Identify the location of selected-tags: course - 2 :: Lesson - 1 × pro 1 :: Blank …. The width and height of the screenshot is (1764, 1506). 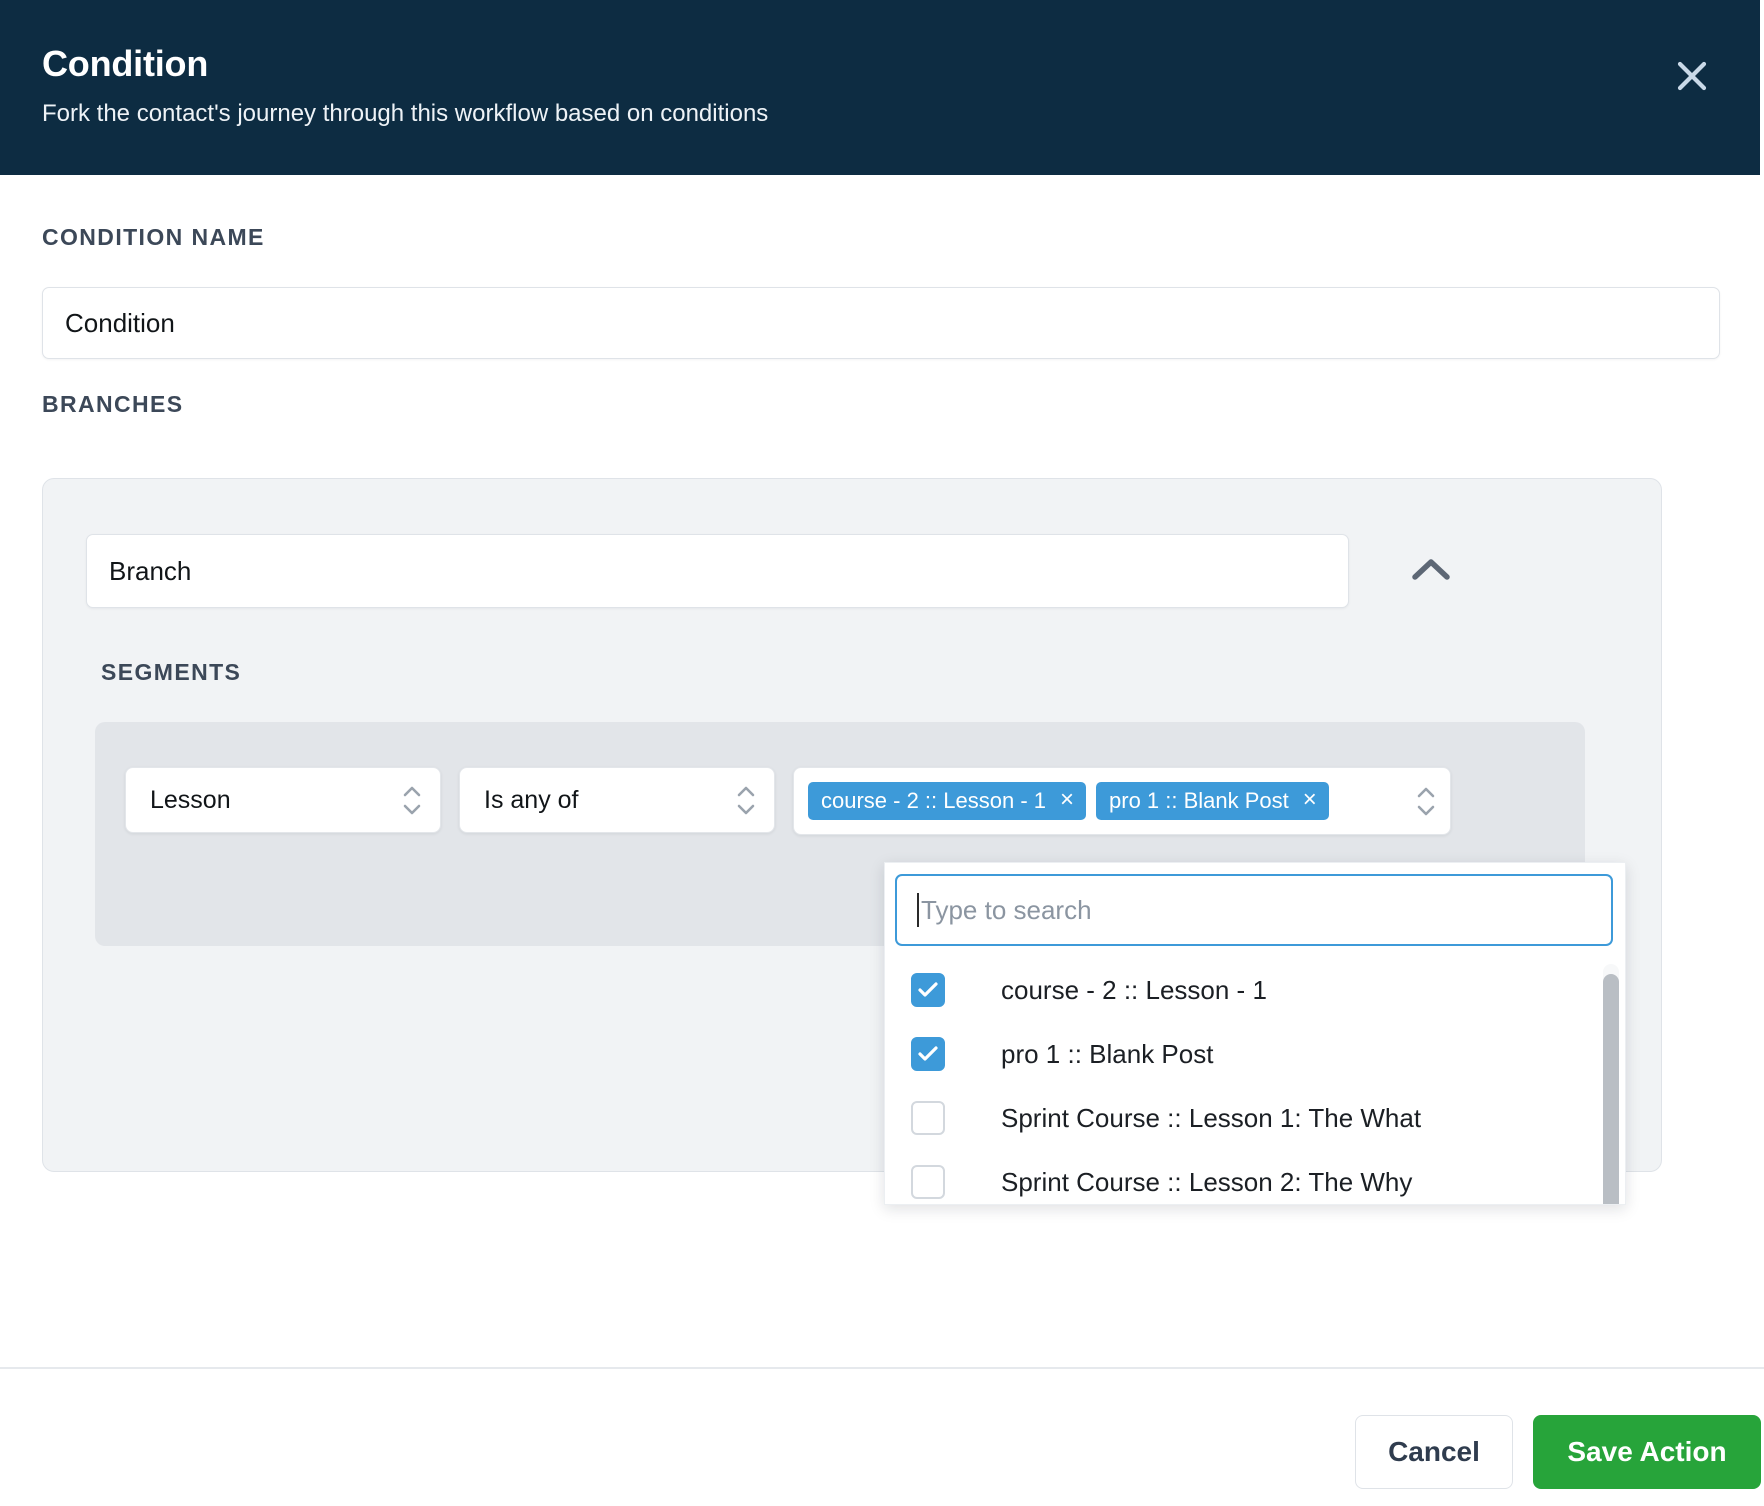
(1112, 801).